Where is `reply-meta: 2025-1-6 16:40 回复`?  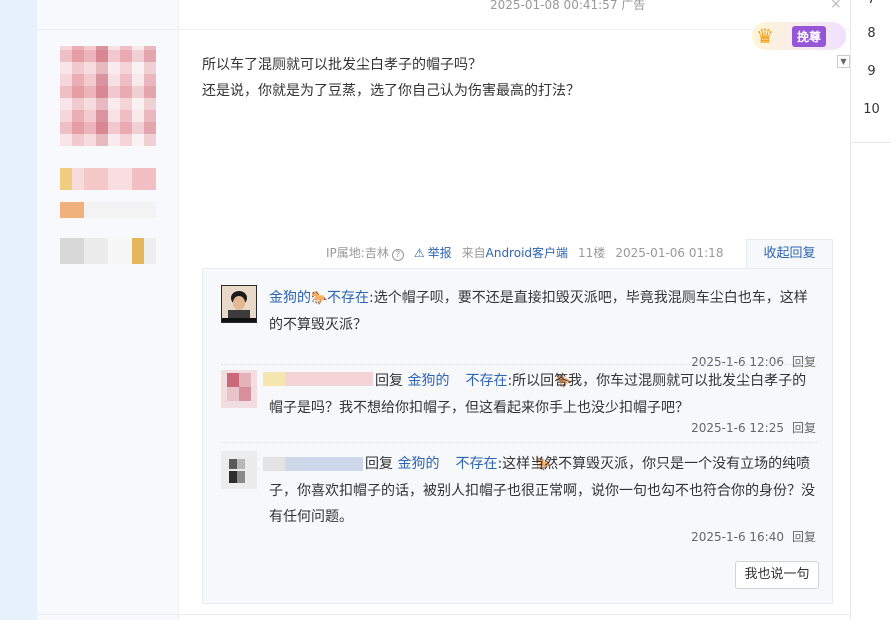 reply-meta: 2025-1-6 16:40 回复 is located at coordinates (753, 536).